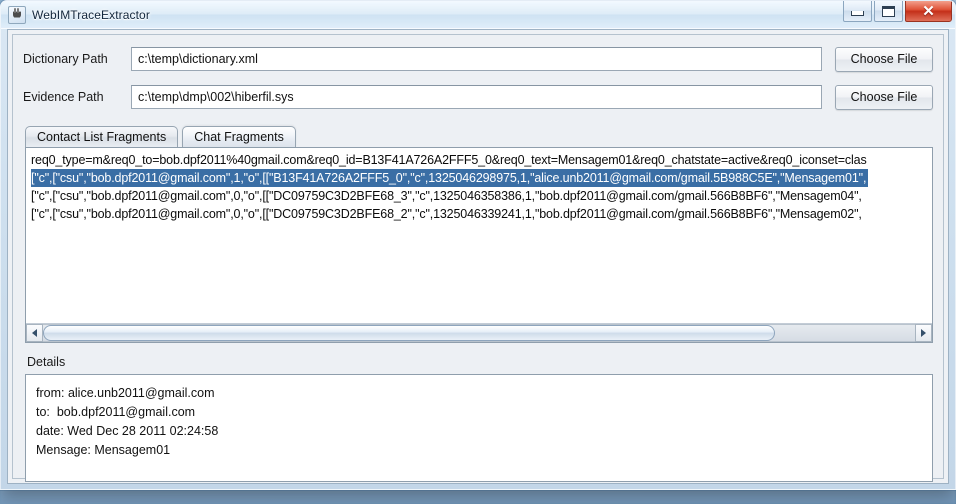 This screenshot has height=504, width=956. I want to click on evidence-path-input, so click(476, 97).